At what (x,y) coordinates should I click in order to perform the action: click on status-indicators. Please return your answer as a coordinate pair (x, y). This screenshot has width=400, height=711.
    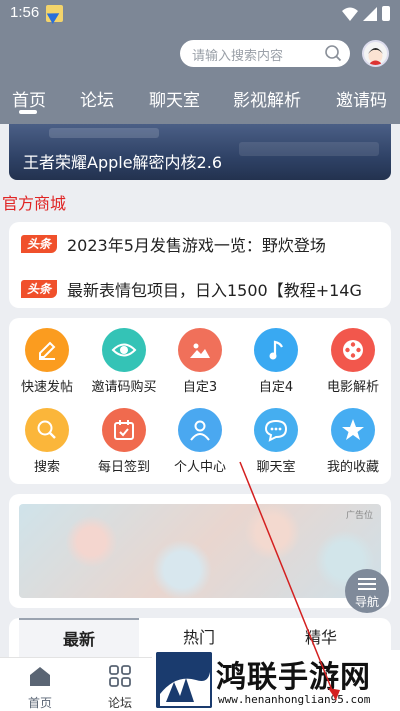
    Looking at the image, I should click on (366, 13).